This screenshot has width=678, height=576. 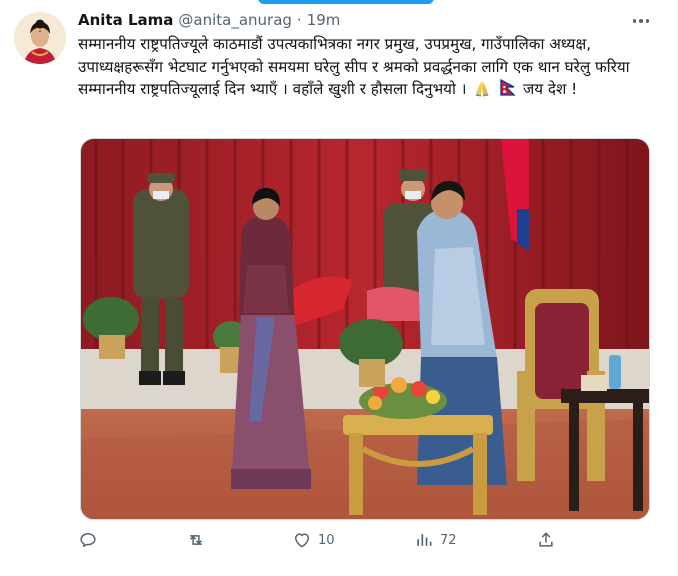 What do you see at coordinates (324, 20) in the screenshot?
I see `timestamp-link: 19m` at bounding box center [324, 20].